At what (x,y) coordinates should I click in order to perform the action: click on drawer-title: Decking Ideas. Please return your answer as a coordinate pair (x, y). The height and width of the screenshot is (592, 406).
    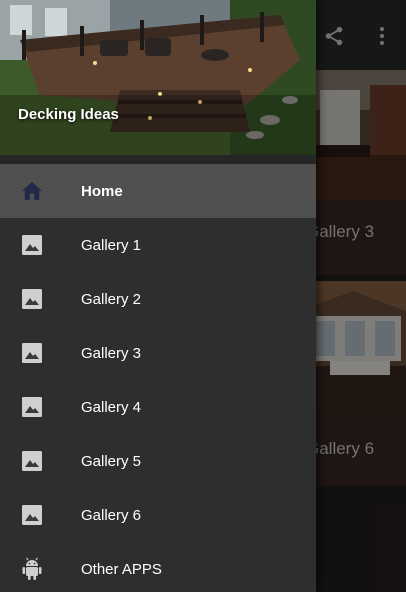
    Looking at the image, I should click on (68, 114).